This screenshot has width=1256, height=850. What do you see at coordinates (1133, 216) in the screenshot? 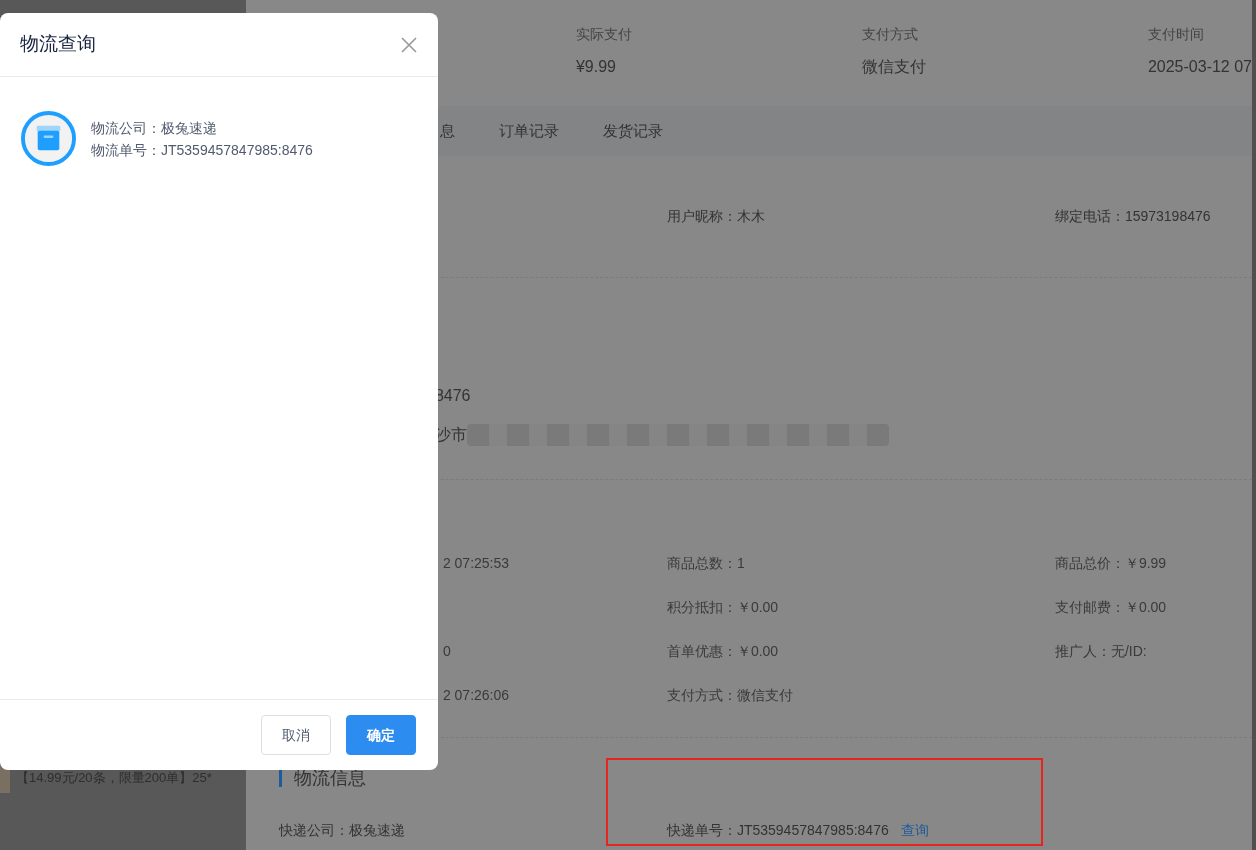
I see `bound-phone: 绑定电话：15973198476` at bounding box center [1133, 216].